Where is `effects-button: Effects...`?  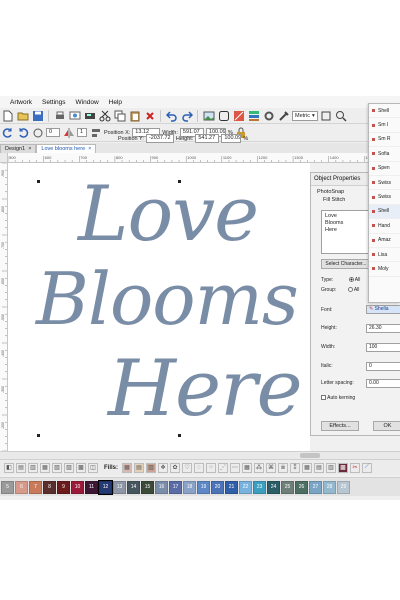
effects-button: Effects... is located at coordinates (340, 426).